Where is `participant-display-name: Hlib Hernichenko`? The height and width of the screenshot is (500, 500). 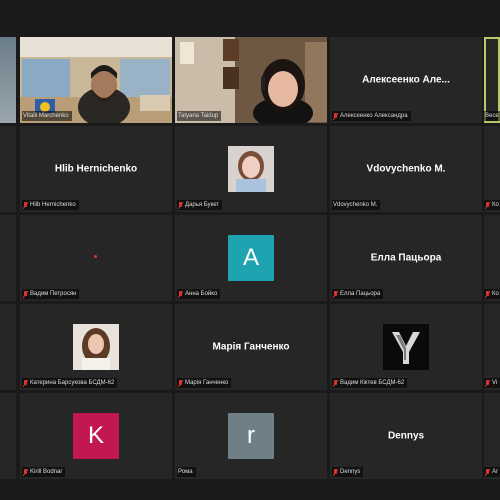 participant-display-name: Hlib Hernichenko is located at coordinates (96, 169).